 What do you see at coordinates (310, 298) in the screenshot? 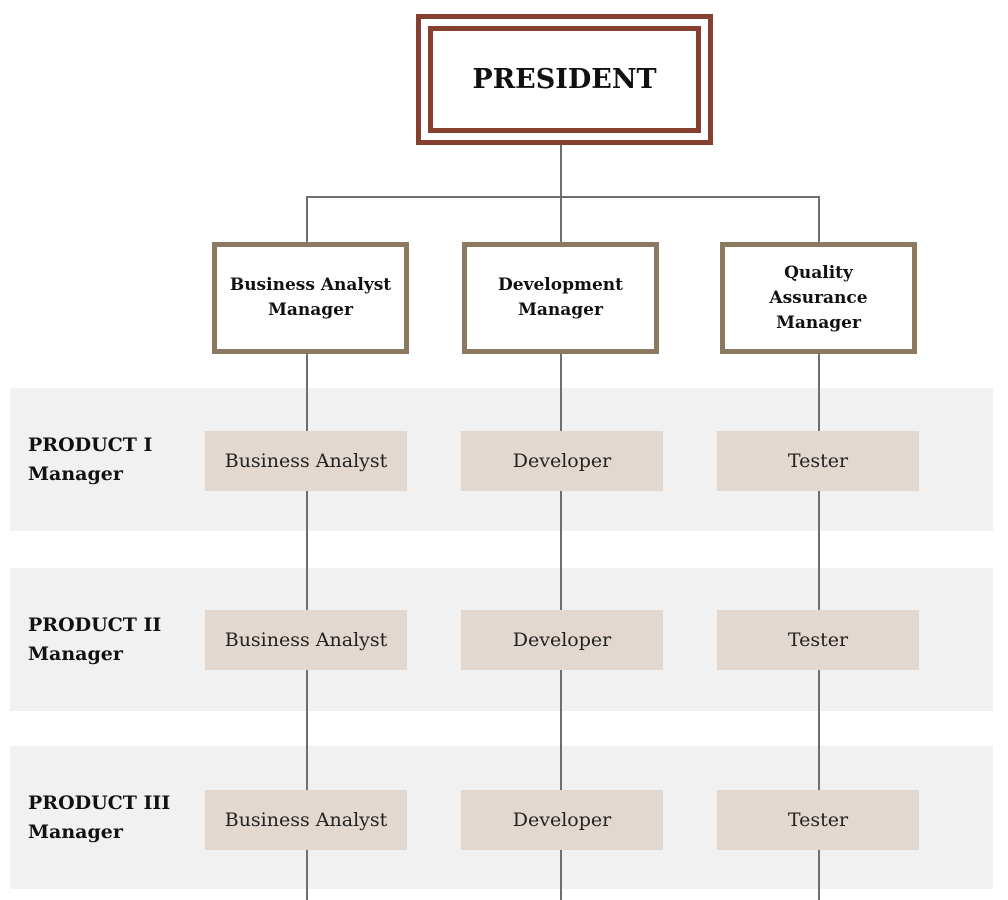
I see `business-analyst-manager-box: Business Analyst Manager` at bounding box center [310, 298].